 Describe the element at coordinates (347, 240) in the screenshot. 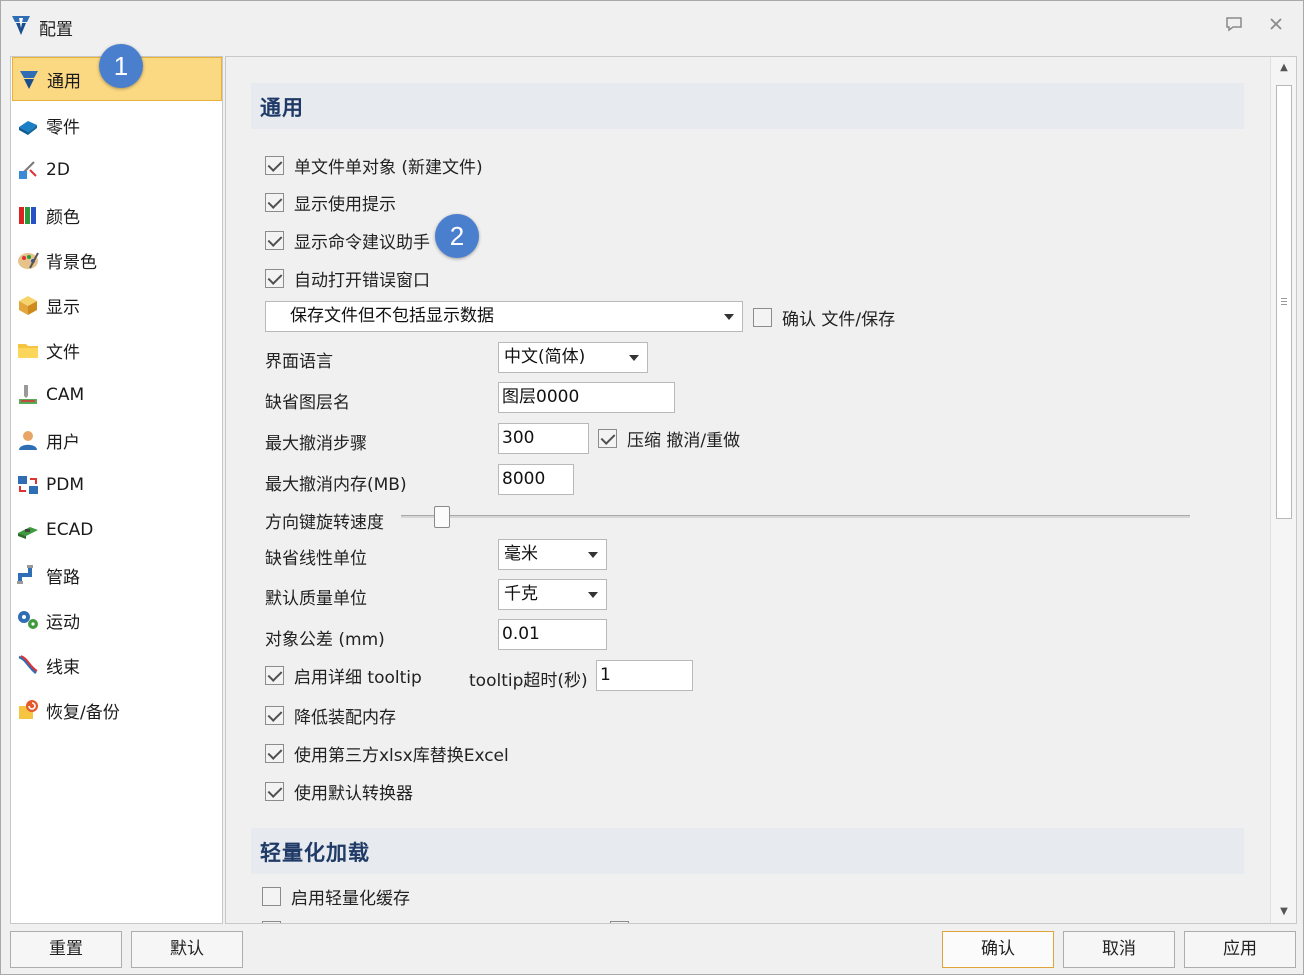

I see `show-cmd-assistant-option: 显示命令建议助手` at that location.